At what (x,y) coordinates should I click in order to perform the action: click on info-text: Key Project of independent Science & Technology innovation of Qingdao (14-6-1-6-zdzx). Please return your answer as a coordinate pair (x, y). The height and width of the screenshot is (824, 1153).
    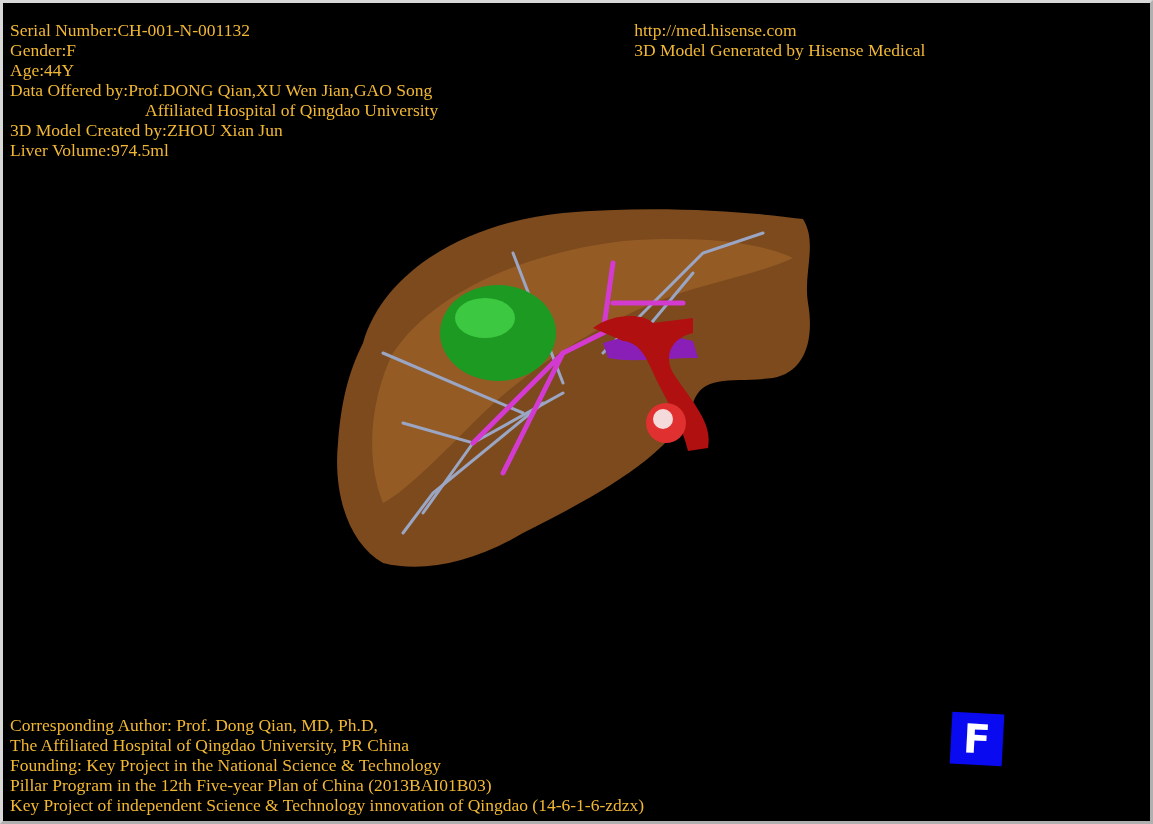
    Looking at the image, I should click on (327, 805).